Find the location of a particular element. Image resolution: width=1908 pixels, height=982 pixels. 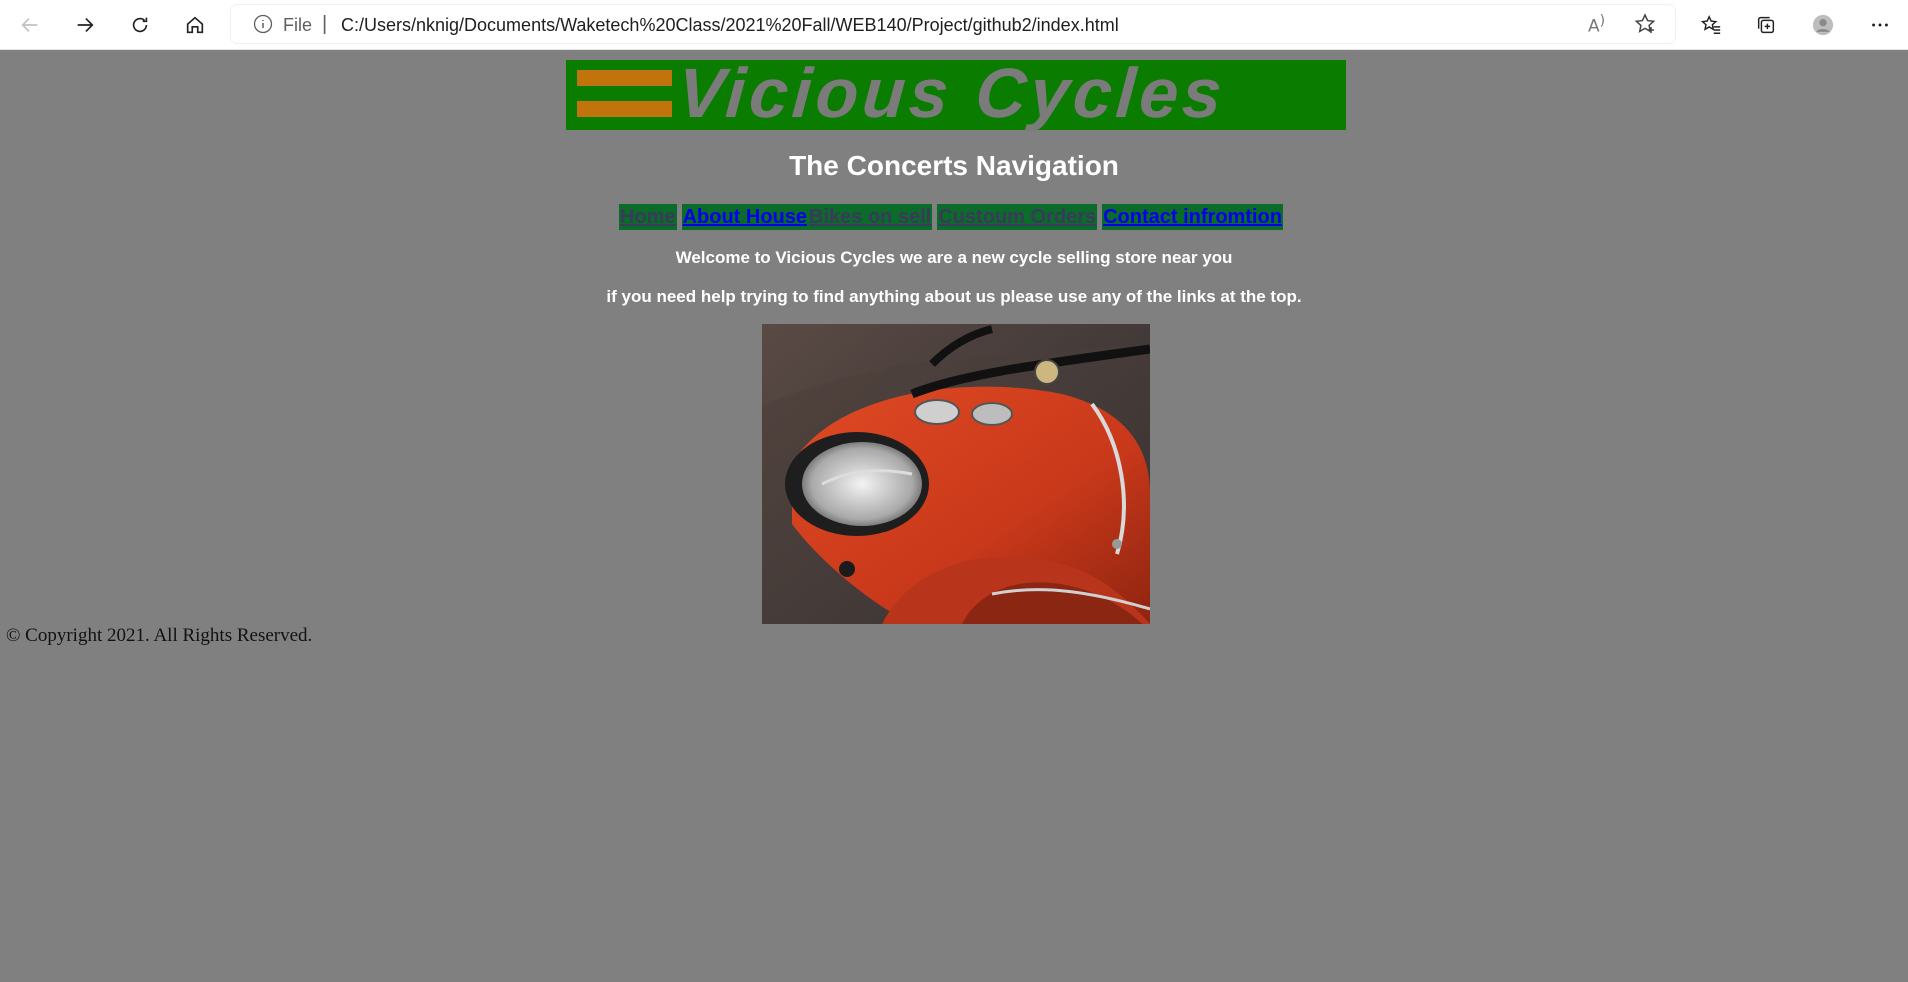

read-aloud-icon: A) is located at coordinates (1600, 25).